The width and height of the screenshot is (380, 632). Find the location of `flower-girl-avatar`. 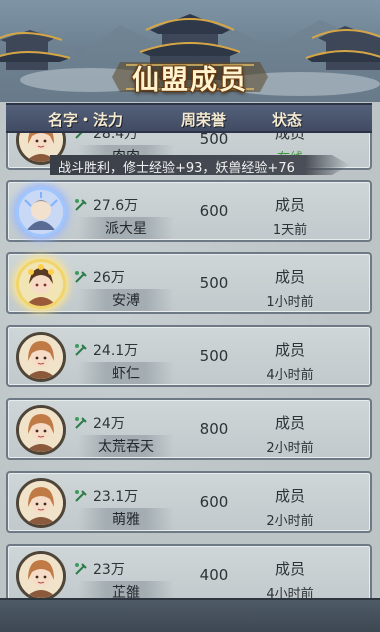

flower-girl-avatar is located at coordinates (41, 284).